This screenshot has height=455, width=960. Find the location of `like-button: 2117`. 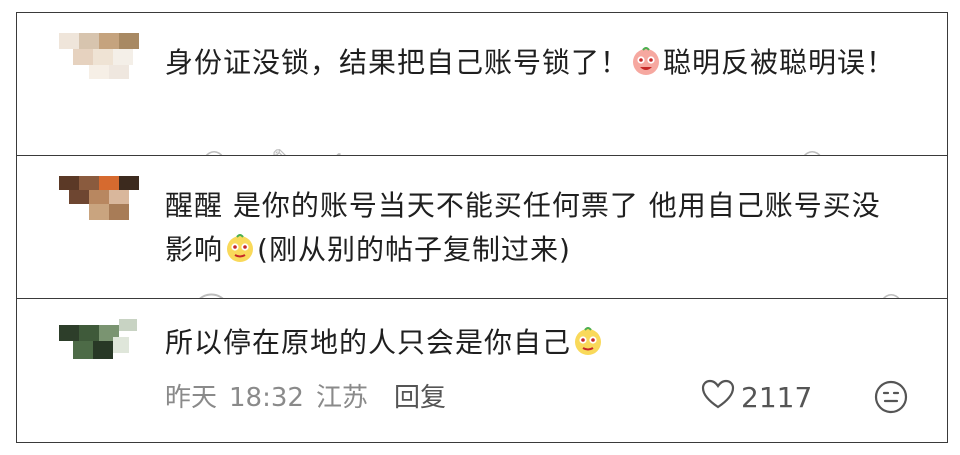

like-button: 2117 is located at coordinates (756, 397).